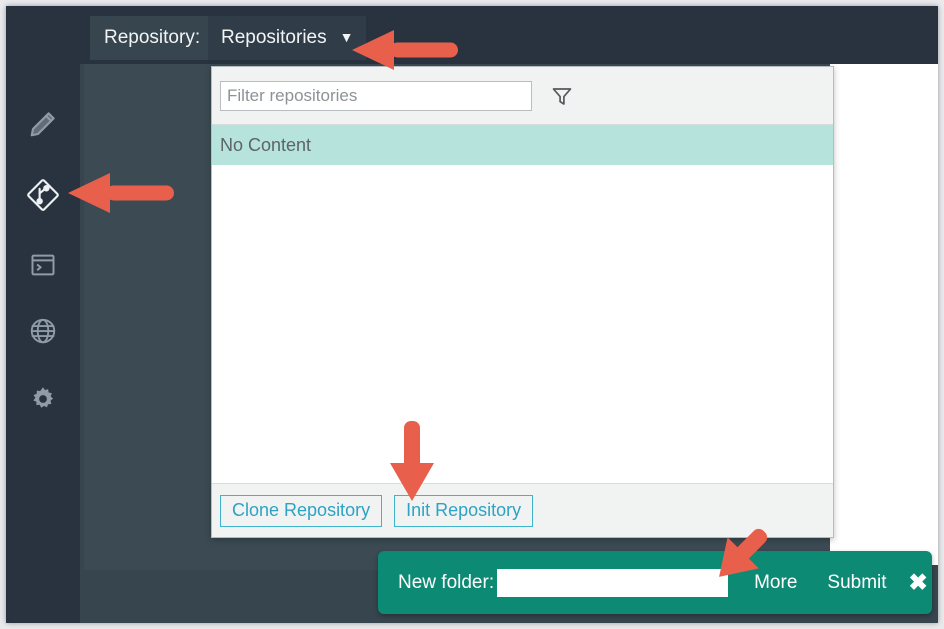  Describe the element at coordinates (918, 582) in the screenshot. I see `close-icon: ✖` at that location.